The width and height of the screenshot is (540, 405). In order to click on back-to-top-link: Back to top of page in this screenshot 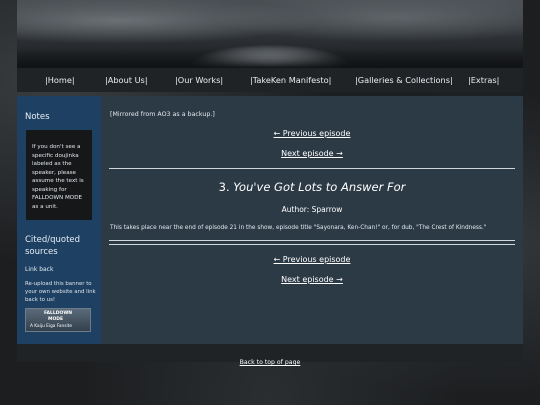, I will do `click(270, 362)`.